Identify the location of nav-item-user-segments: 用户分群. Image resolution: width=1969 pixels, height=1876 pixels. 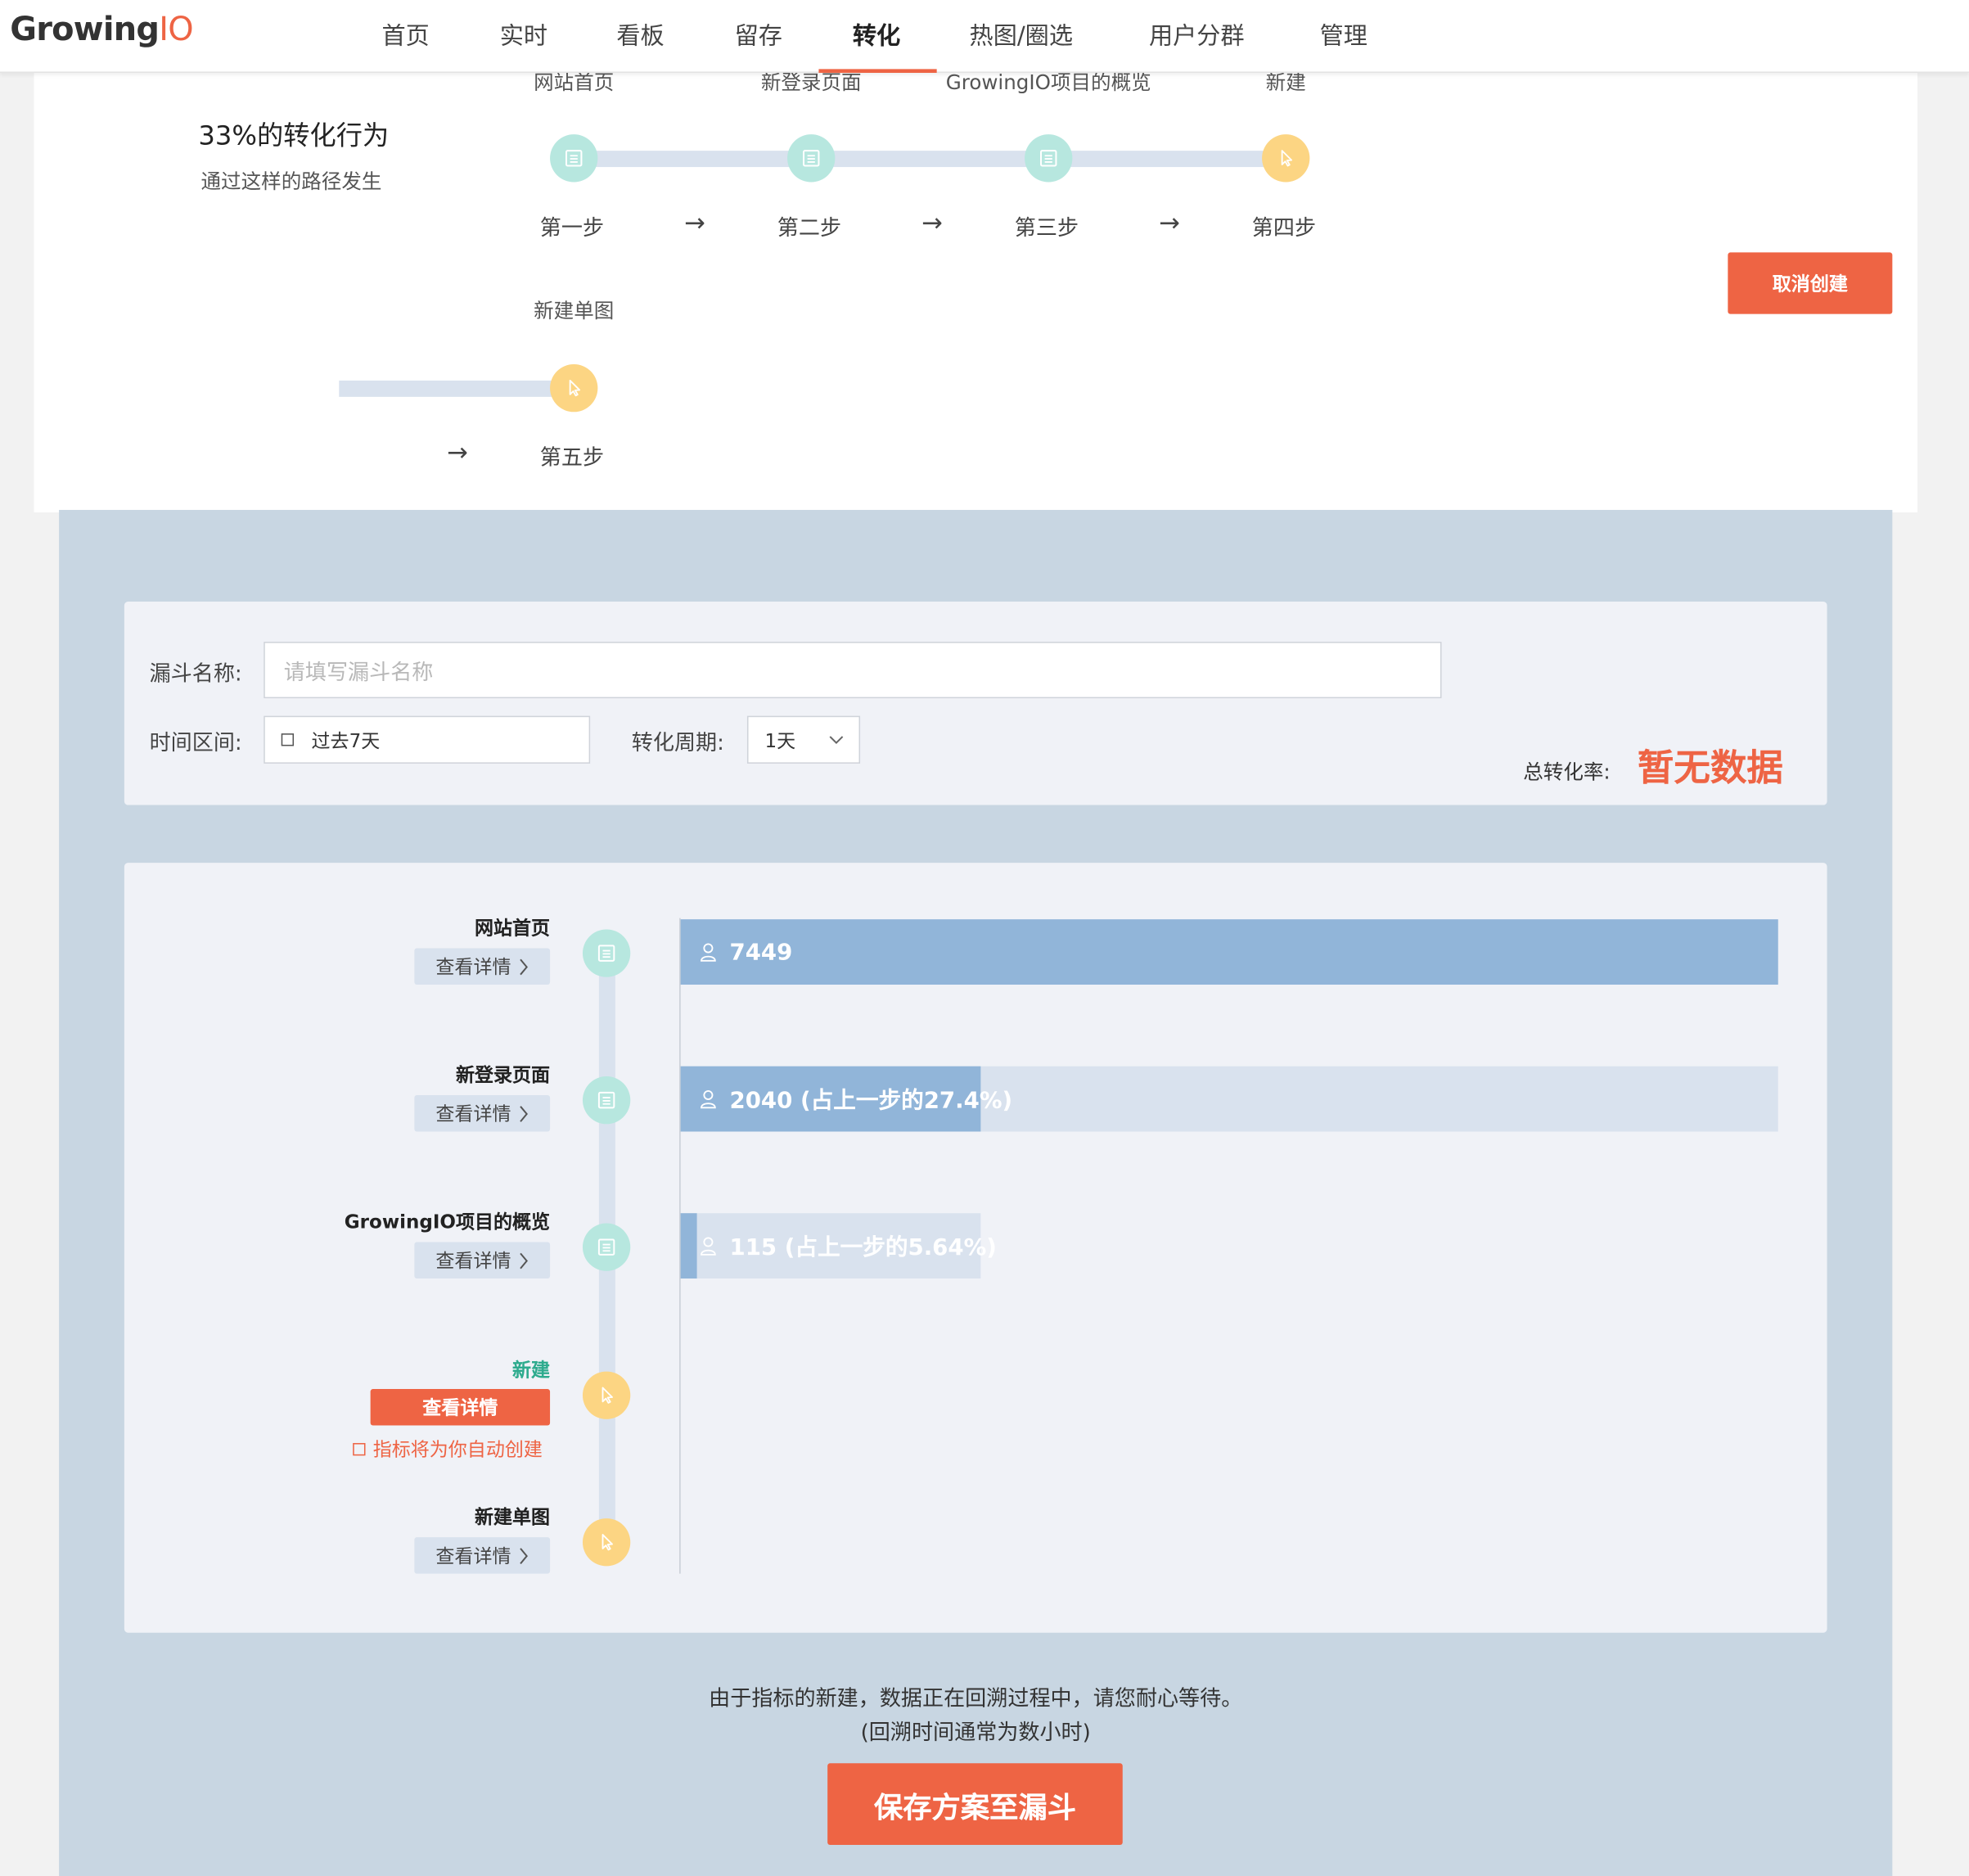
(1197, 34).